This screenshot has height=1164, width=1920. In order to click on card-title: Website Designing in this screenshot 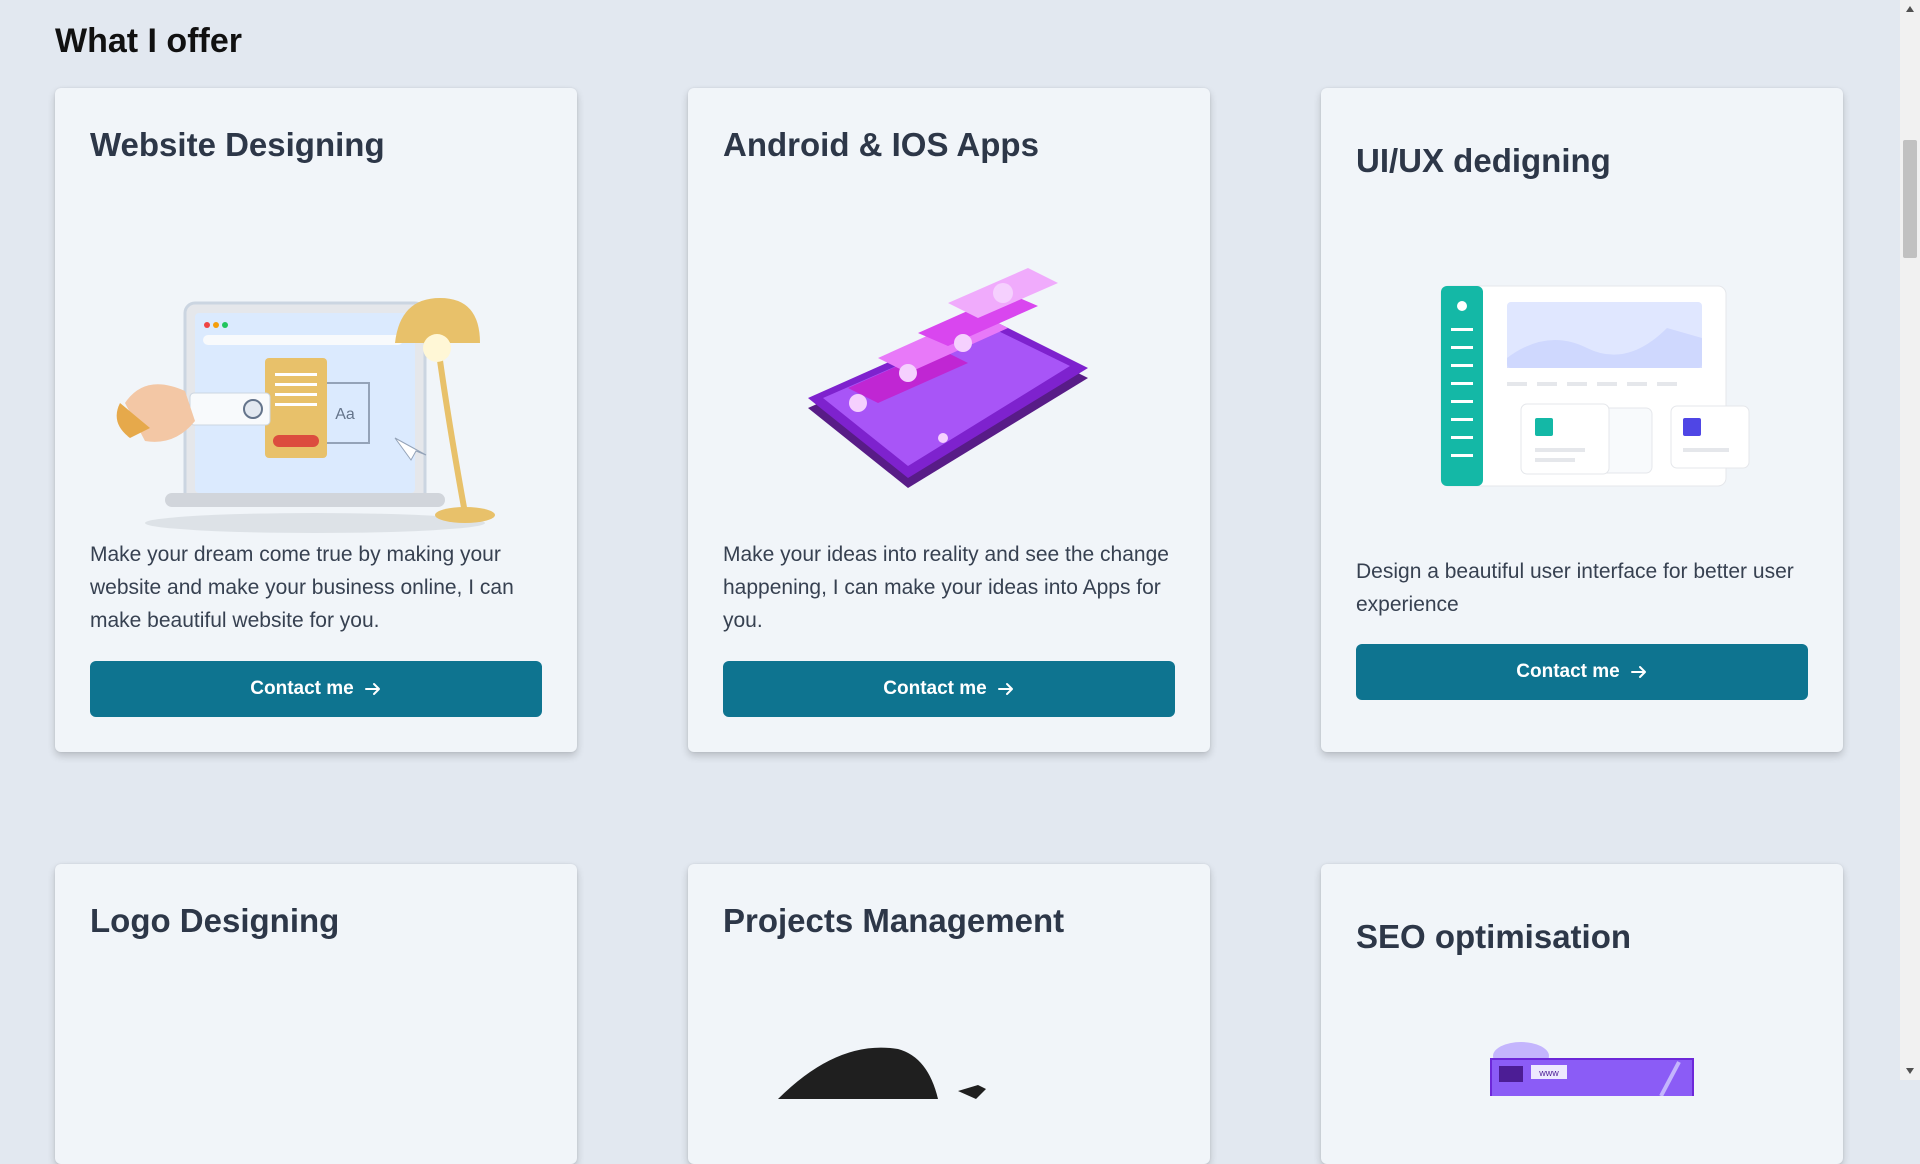, I will do `click(237, 144)`.